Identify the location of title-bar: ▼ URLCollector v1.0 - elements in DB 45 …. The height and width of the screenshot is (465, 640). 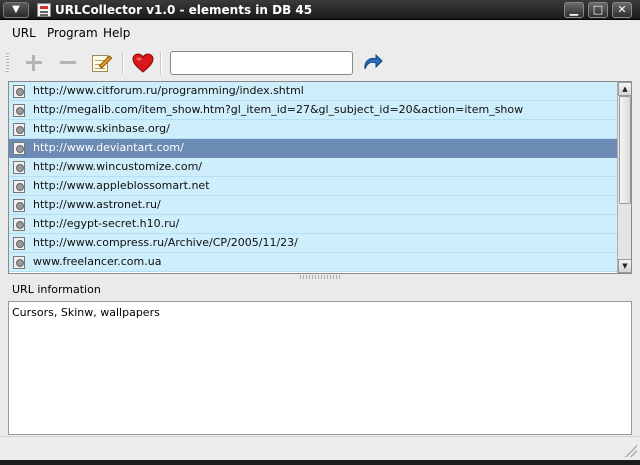
(320, 10).